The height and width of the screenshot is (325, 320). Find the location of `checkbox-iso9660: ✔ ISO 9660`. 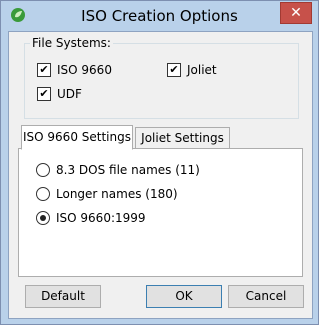

checkbox-iso9660: ✔ ISO 9660 is located at coordinates (74, 70).